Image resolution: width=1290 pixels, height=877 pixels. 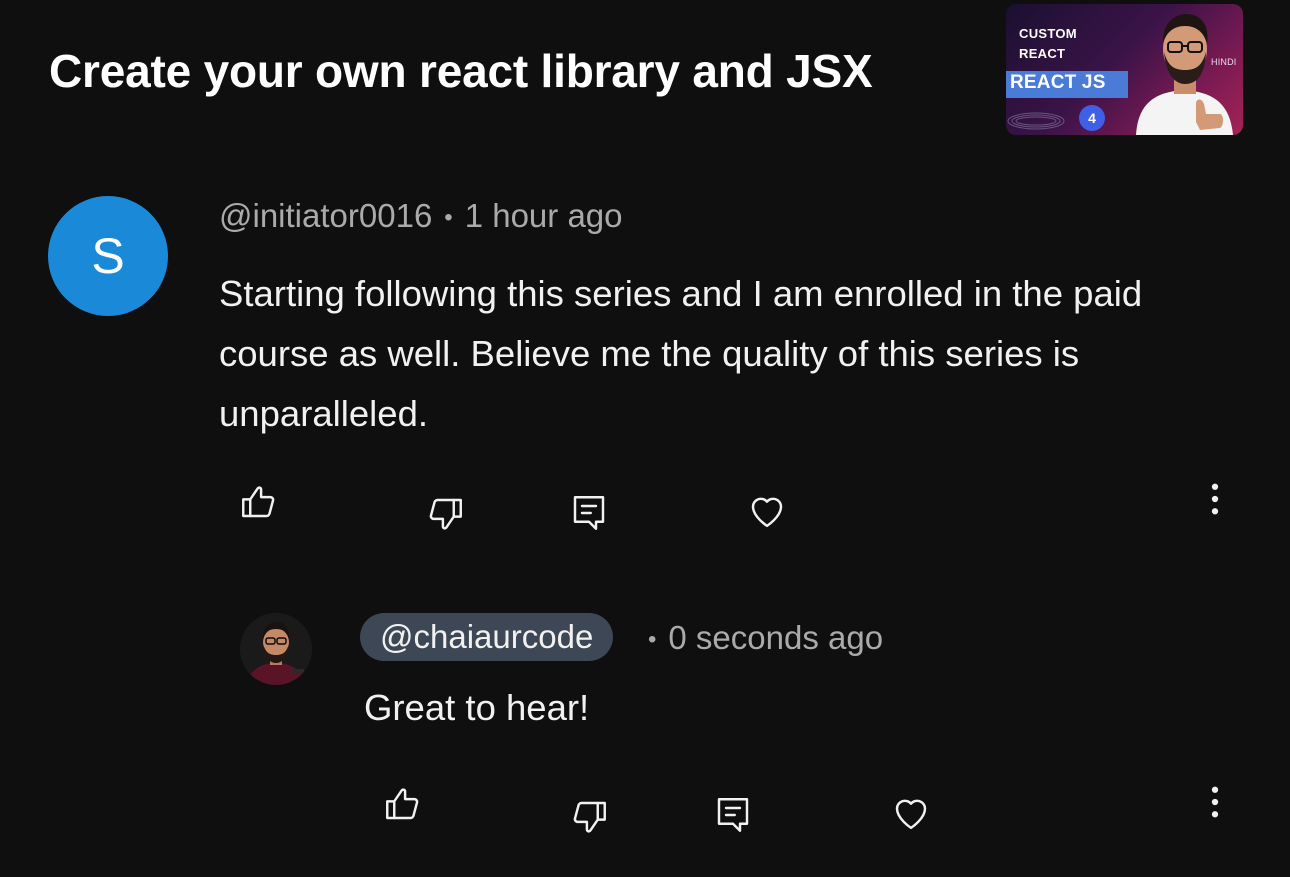 I want to click on video-thumbnail: CUSTOM REACT REACT JS HINDI 4, so click(x=1124, y=69).